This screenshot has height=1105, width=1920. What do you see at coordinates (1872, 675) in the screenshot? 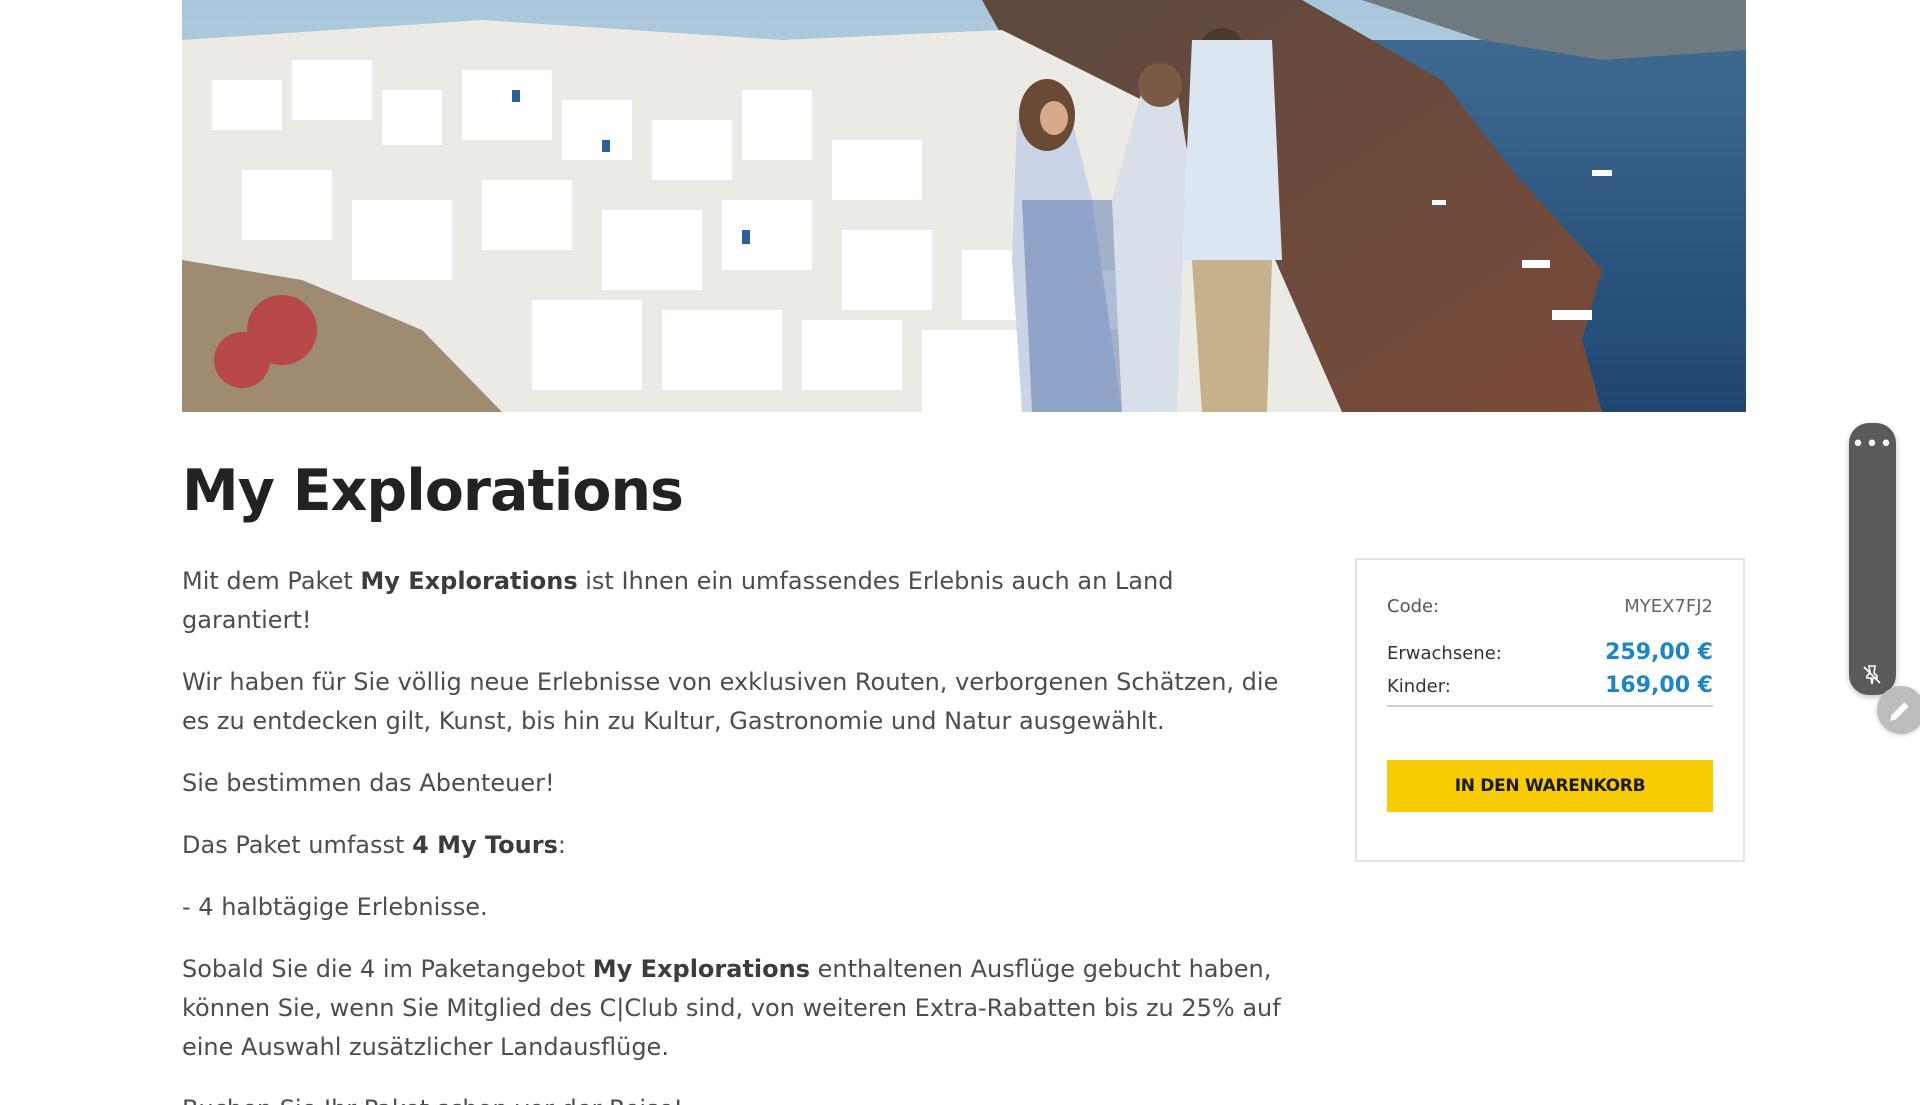
I see `unpin-icon` at bounding box center [1872, 675].